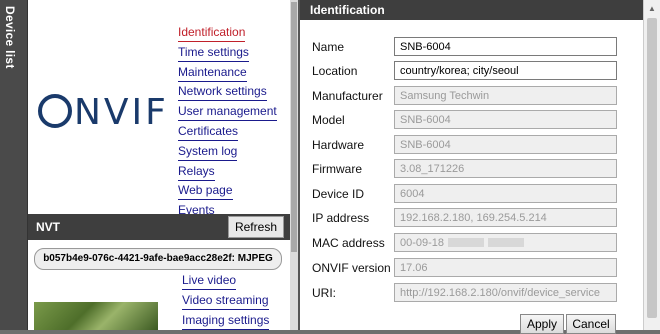 This screenshot has height=334, width=660. Describe the element at coordinates (505, 119) in the screenshot. I see `model-field: SNB-6004` at that location.